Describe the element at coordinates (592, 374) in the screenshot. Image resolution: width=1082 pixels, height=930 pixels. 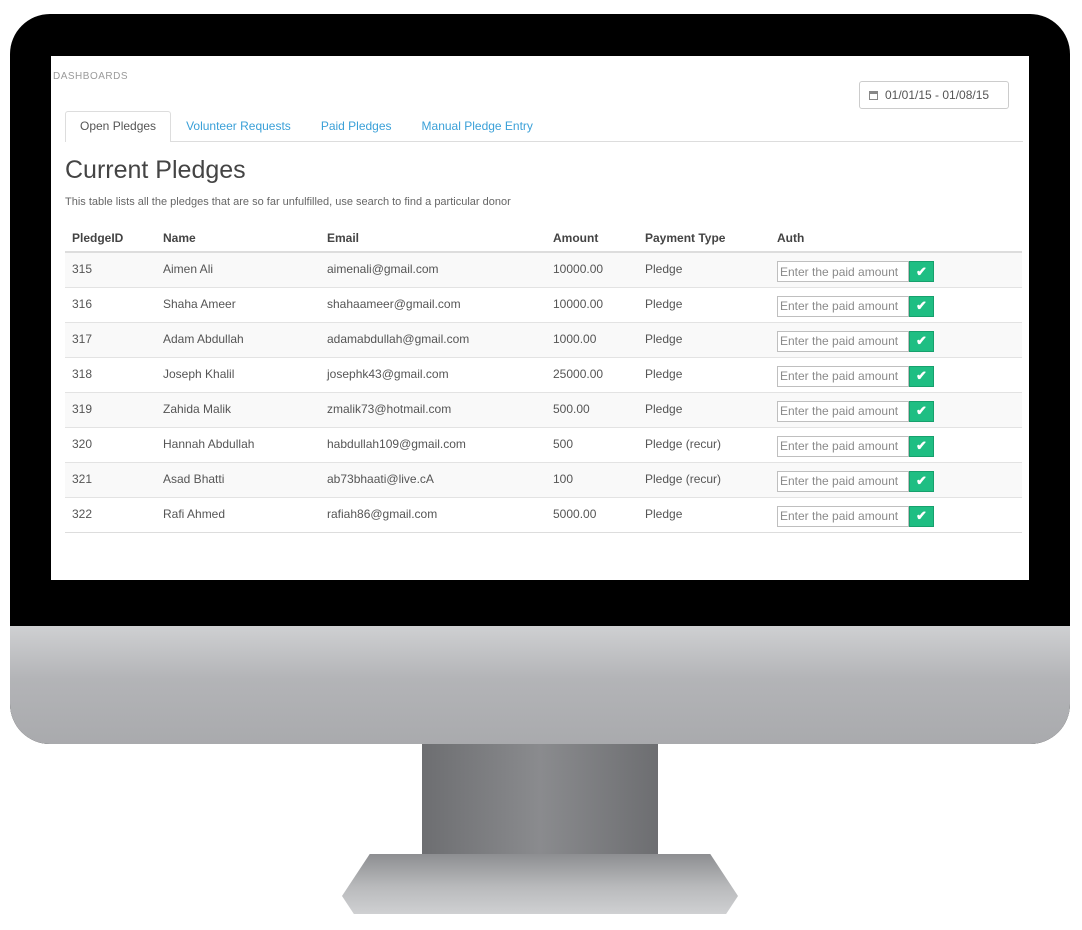
I see `cell-amount: 25000.00` at that location.